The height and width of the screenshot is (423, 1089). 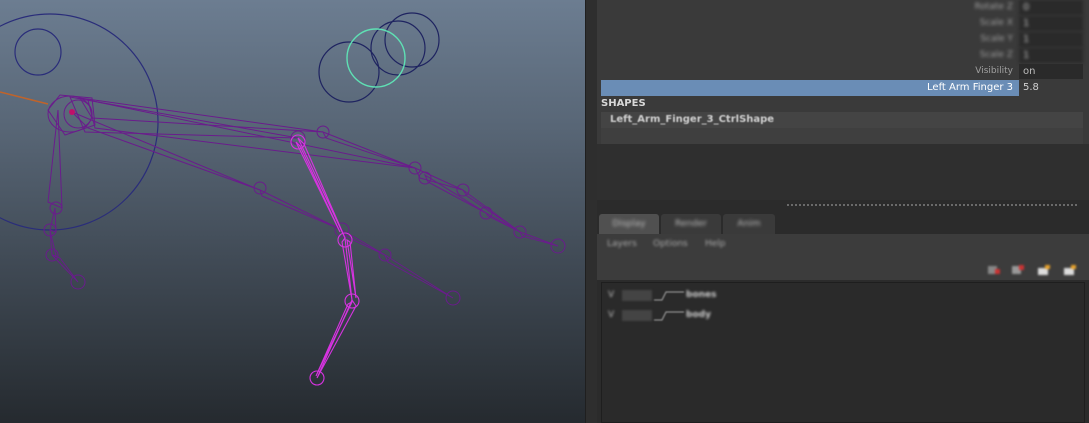 What do you see at coordinates (692, 119) in the screenshot?
I see `shape-name: Left_Arm_Finger_3_CtrlShape` at bounding box center [692, 119].